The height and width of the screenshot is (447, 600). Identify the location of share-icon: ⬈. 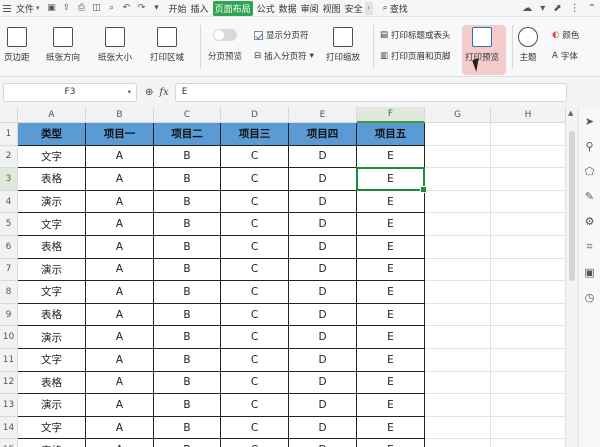
(557, 8).